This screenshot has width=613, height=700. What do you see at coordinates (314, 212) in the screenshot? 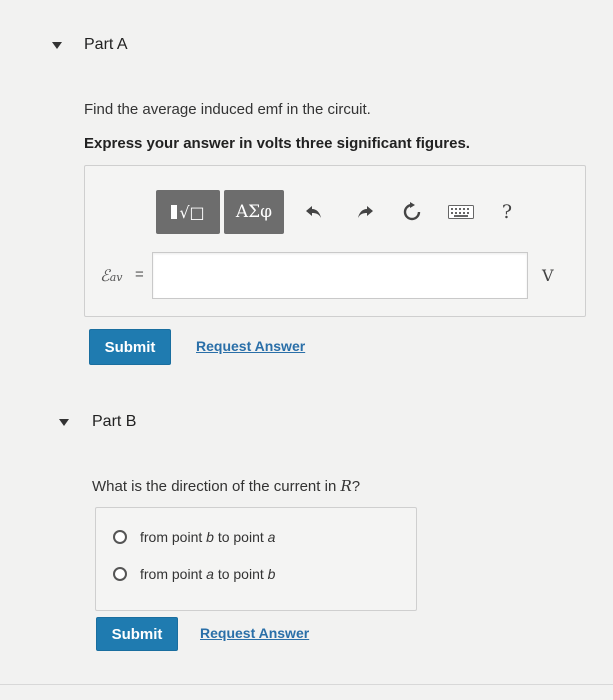
I see `undo-icon` at bounding box center [314, 212].